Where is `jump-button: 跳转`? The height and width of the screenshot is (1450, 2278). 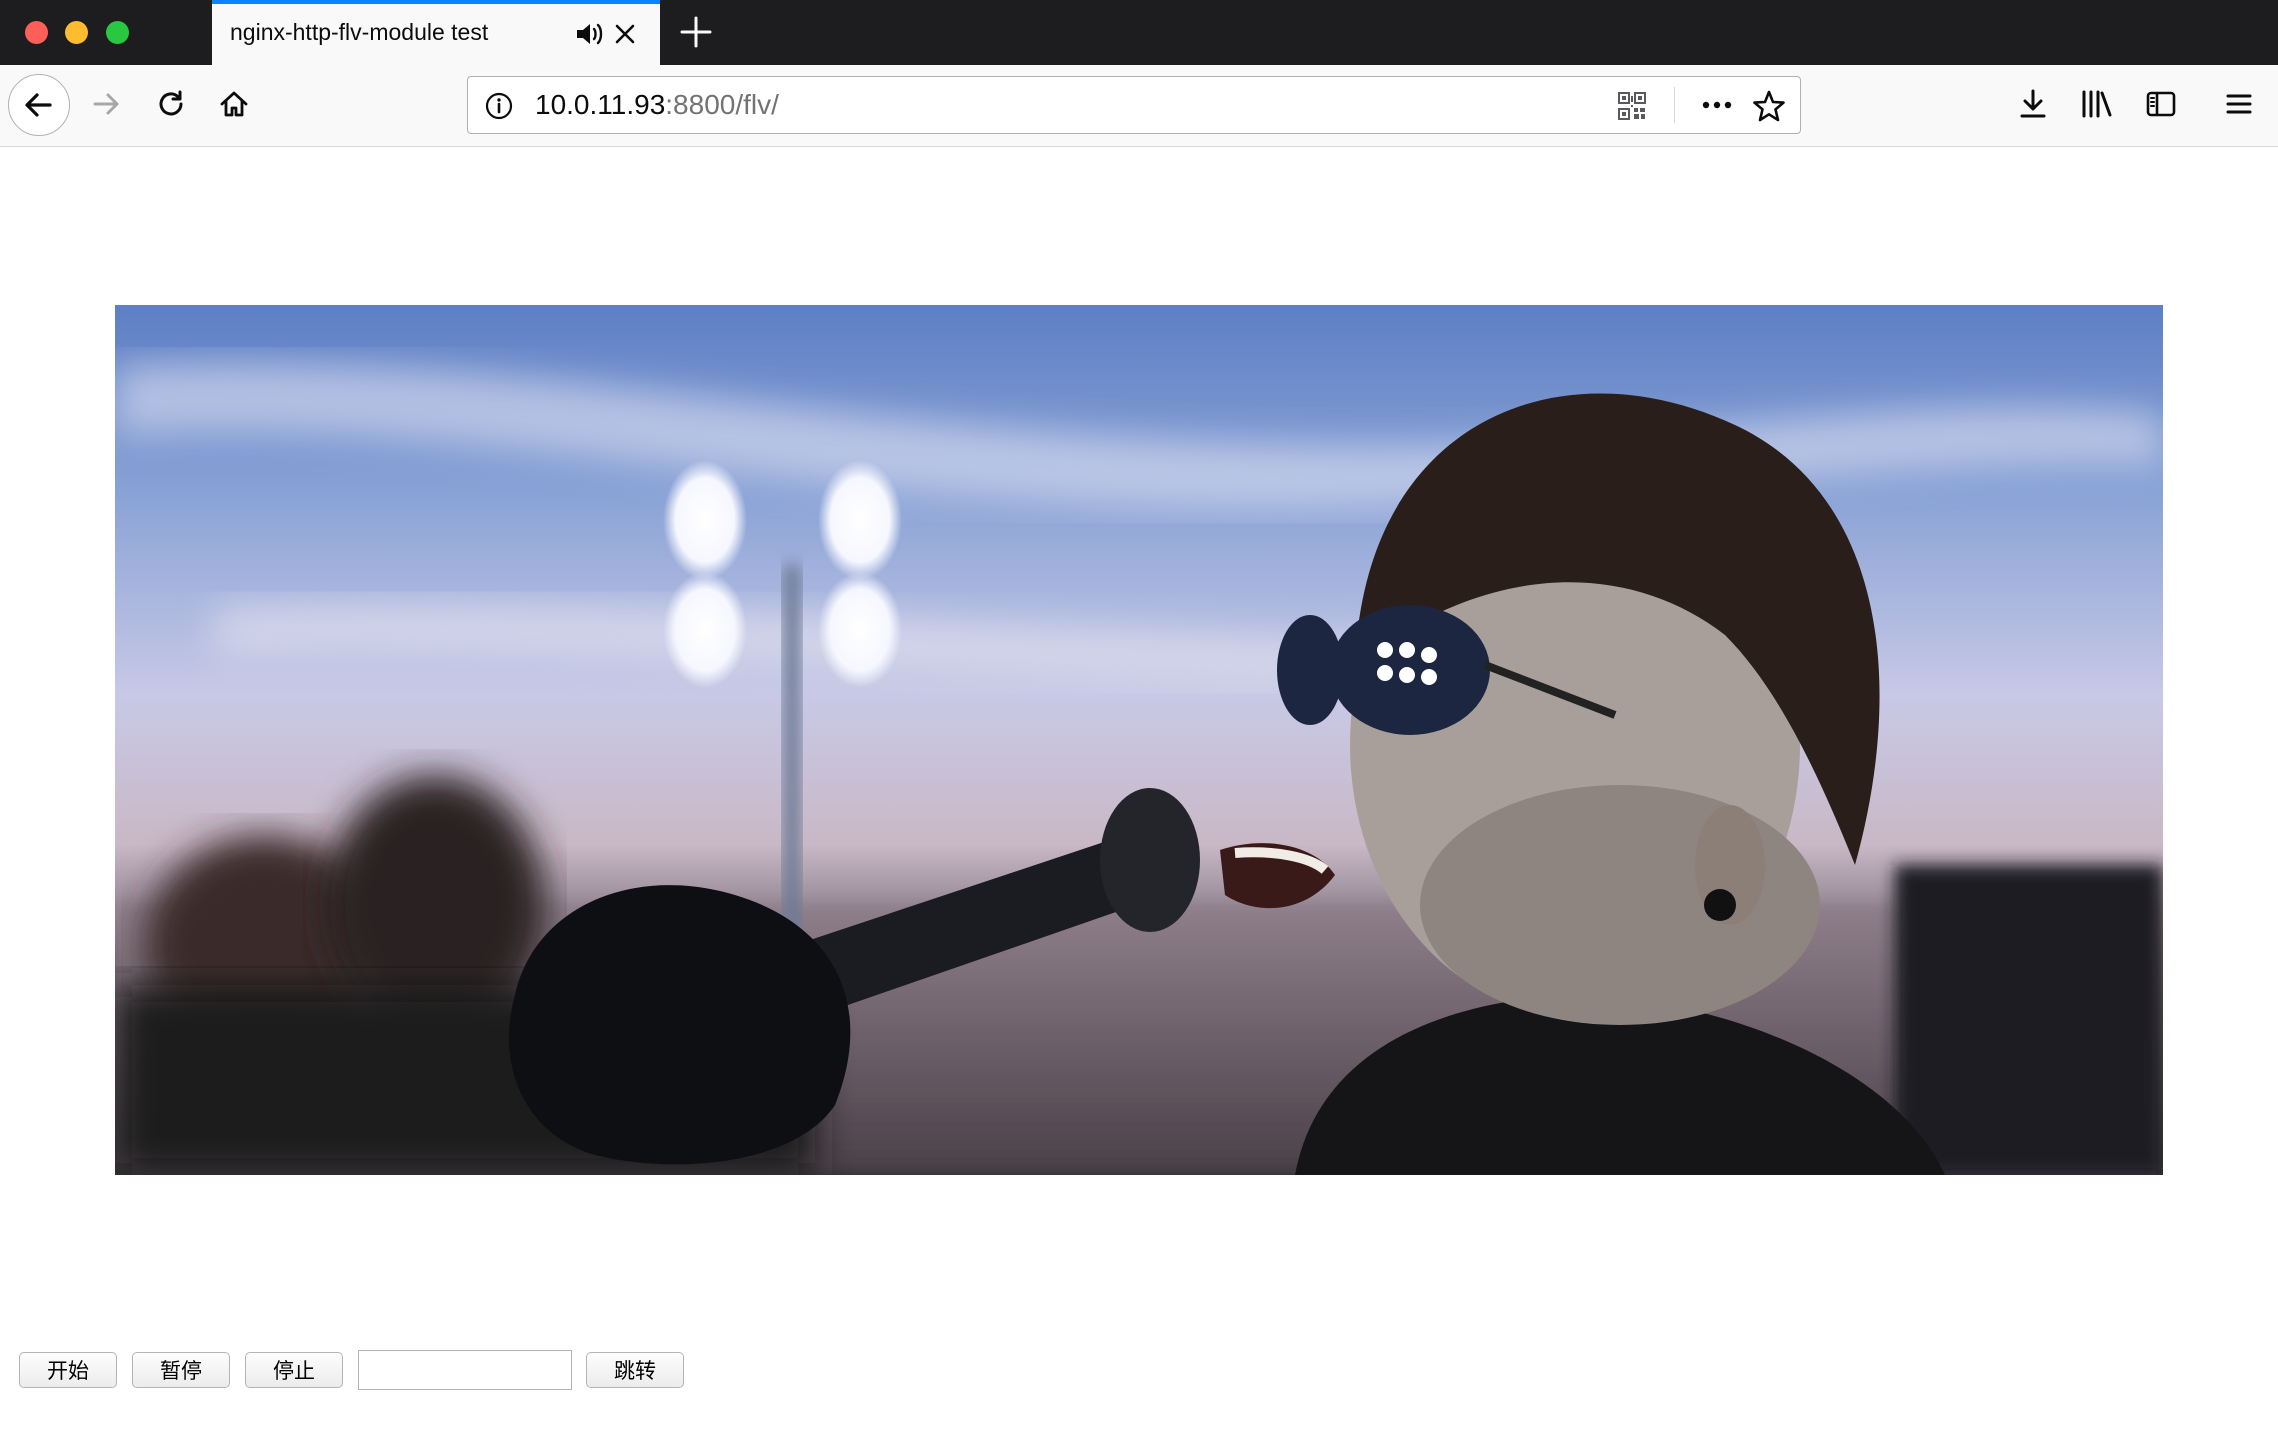
jump-button: 跳转 is located at coordinates (635, 1370).